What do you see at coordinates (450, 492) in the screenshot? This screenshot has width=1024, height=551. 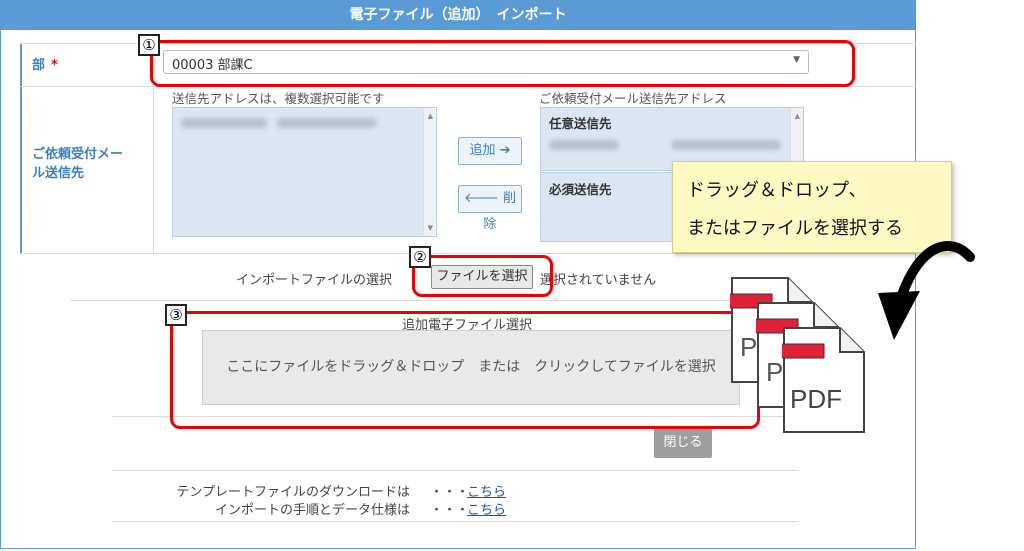 I see `template-dots: ・・・` at bounding box center [450, 492].